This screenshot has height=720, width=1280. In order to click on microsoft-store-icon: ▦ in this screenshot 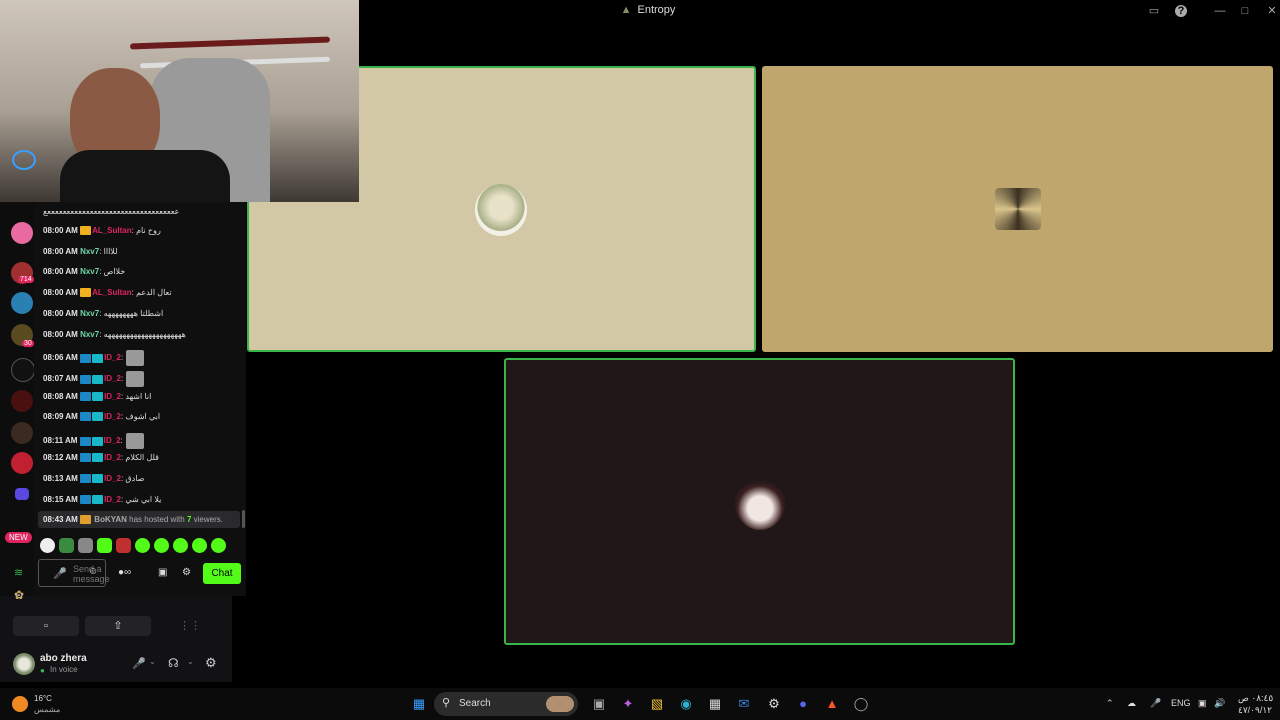, I will do `click(715, 704)`.